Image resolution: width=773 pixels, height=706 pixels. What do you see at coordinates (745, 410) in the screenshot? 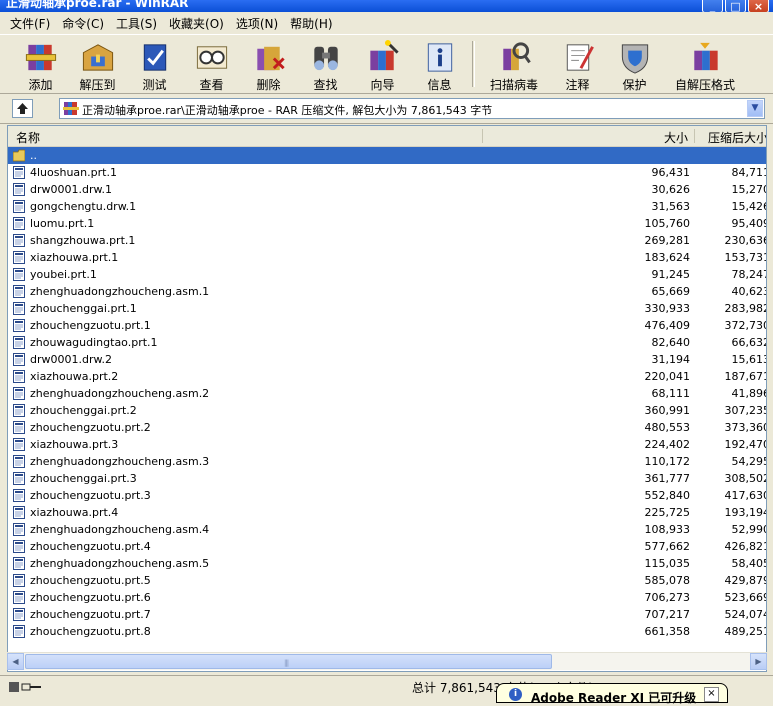
I see `file-packed-size: 307,235` at bounding box center [745, 410].